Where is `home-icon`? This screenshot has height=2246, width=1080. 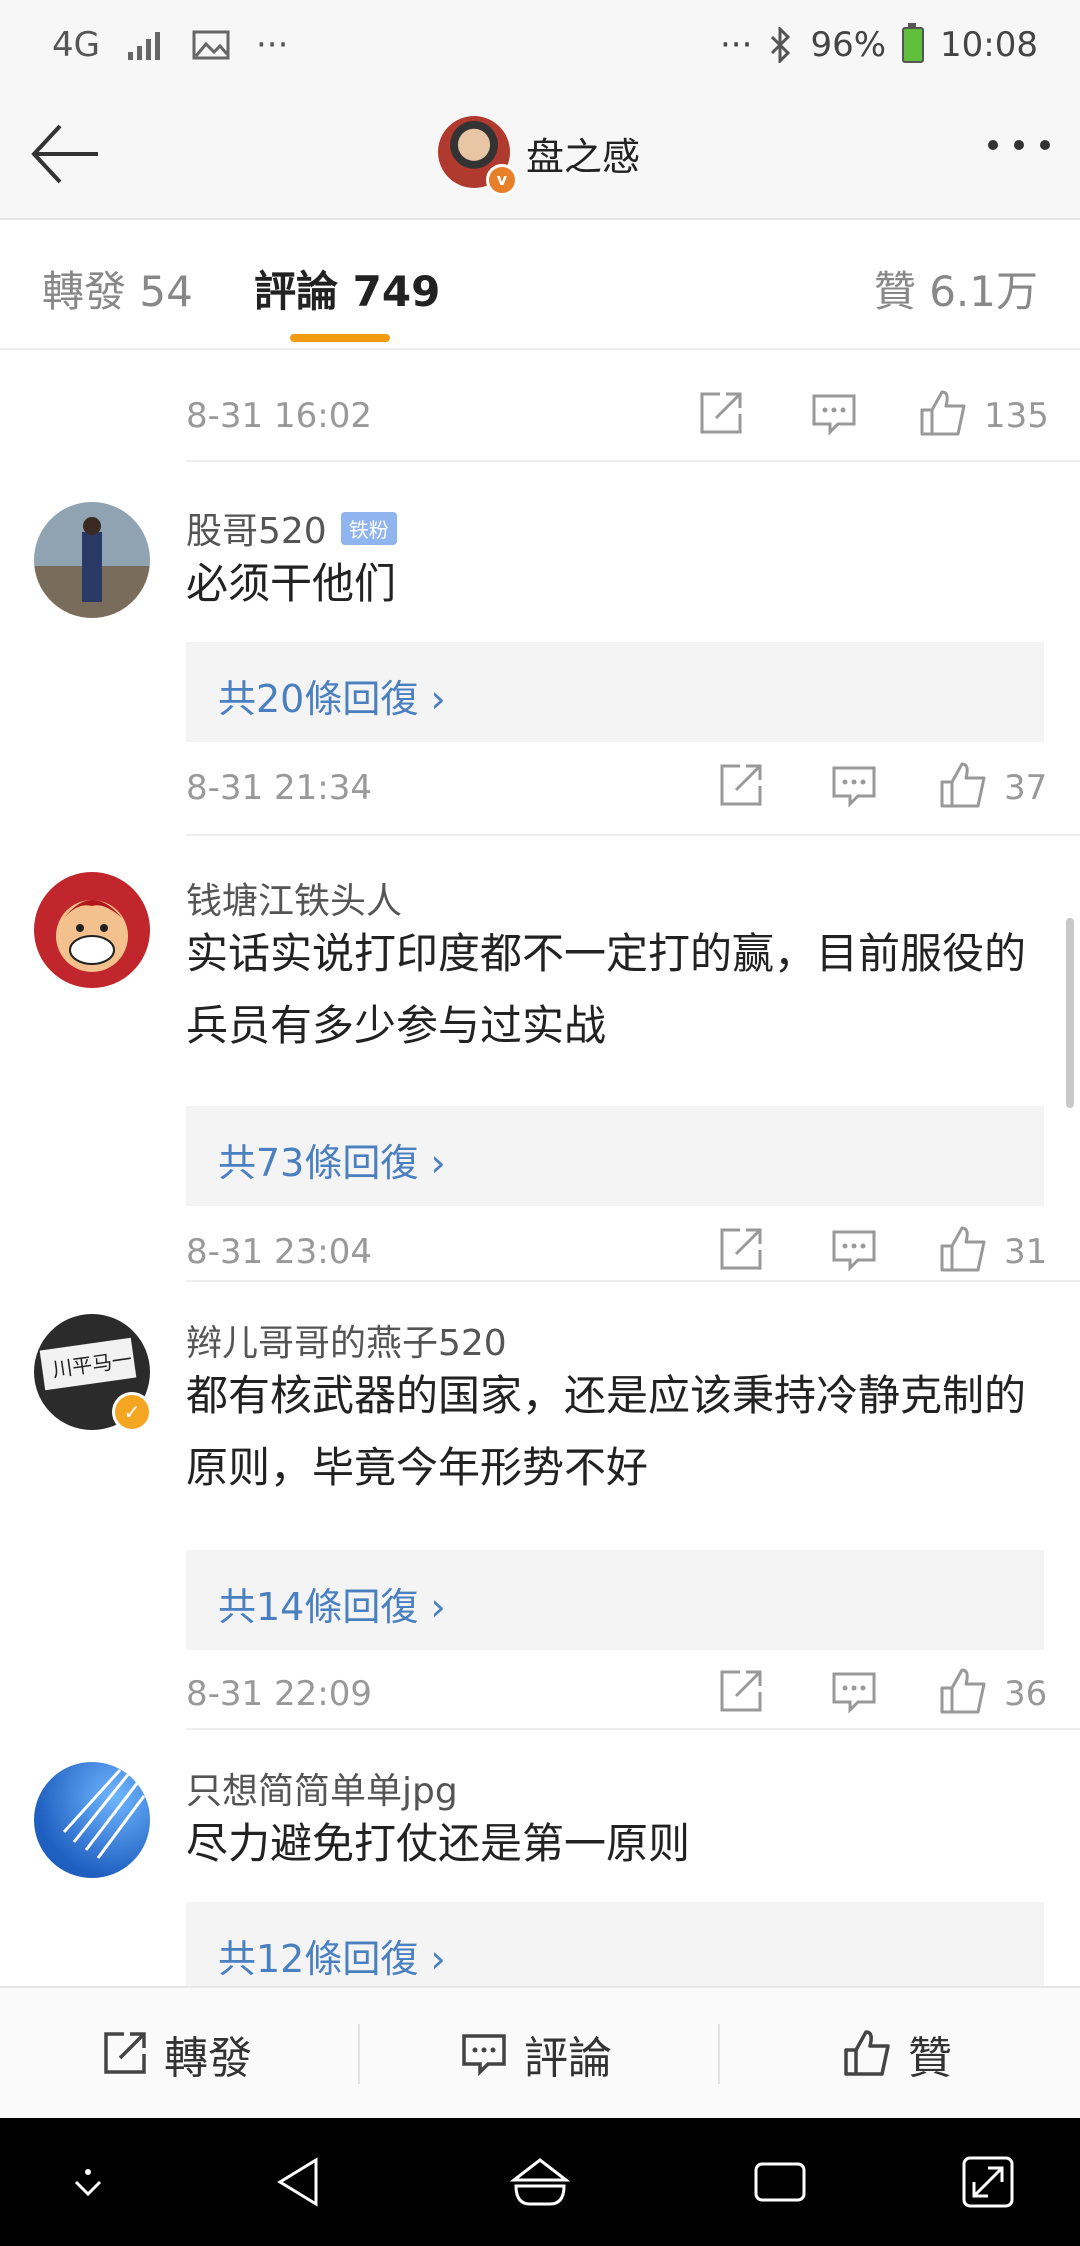 home-icon is located at coordinates (540, 2182).